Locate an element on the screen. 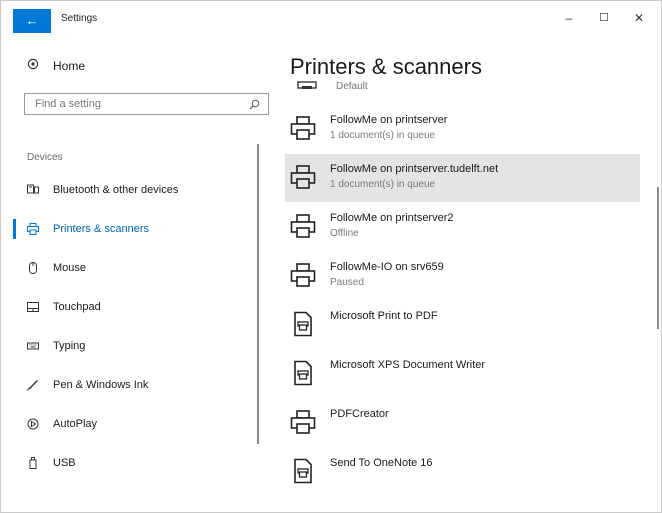  sidebar-item-bluetooth: Bluetooth & other devices is located at coordinates (140, 189).